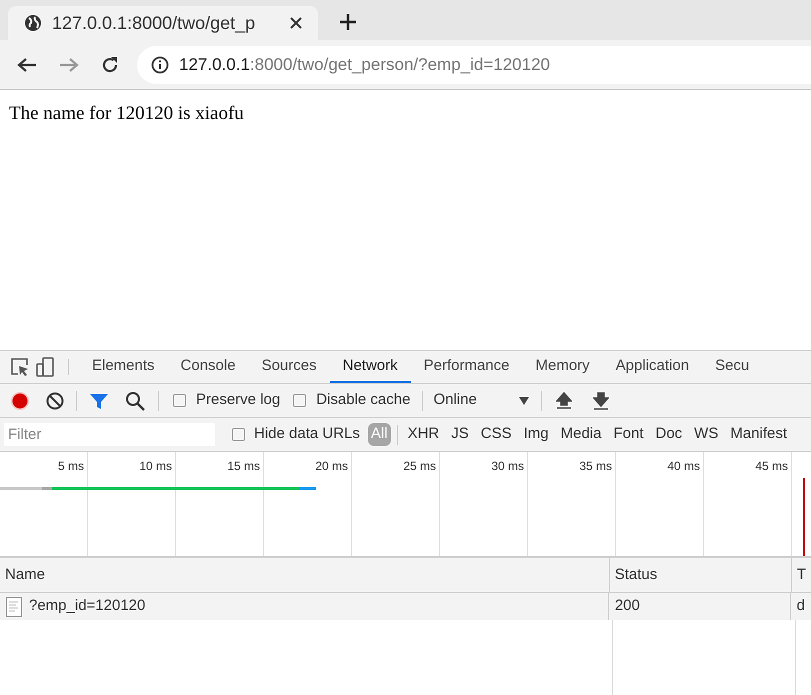 The image size is (811, 695). What do you see at coordinates (27, 64) in the screenshot?
I see `back-icon` at bounding box center [27, 64].